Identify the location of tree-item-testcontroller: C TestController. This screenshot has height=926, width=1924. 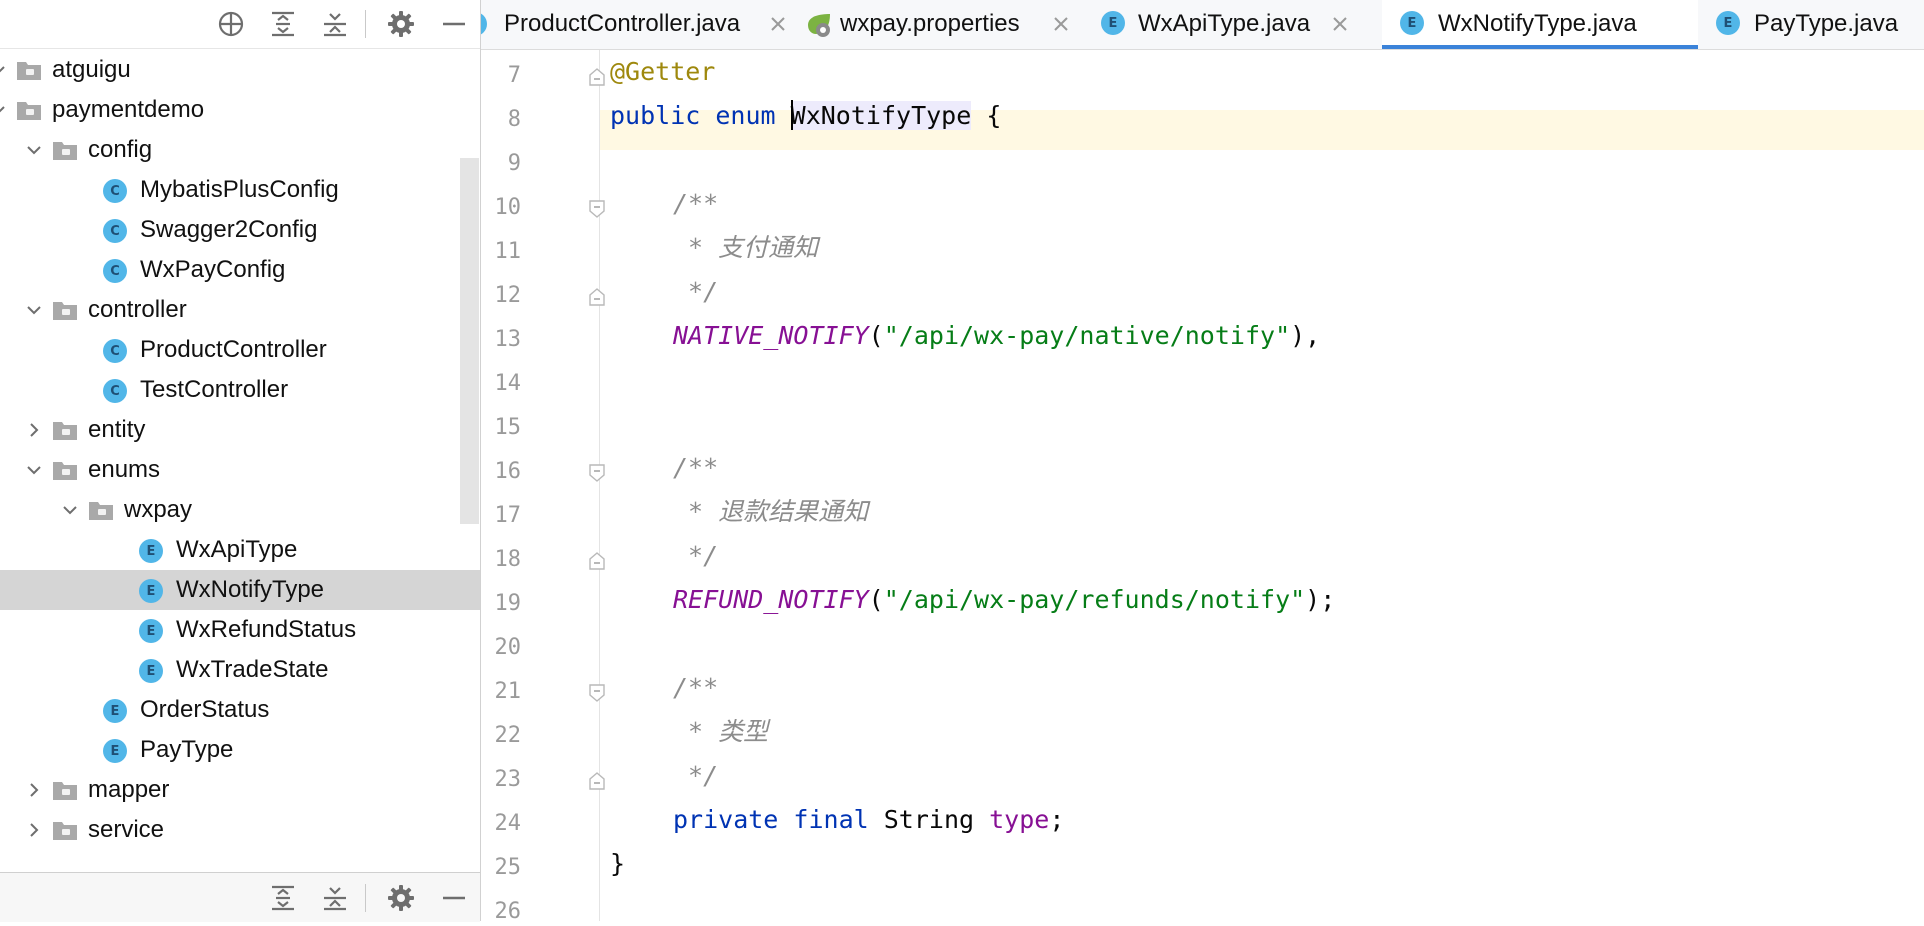
(240, 390).